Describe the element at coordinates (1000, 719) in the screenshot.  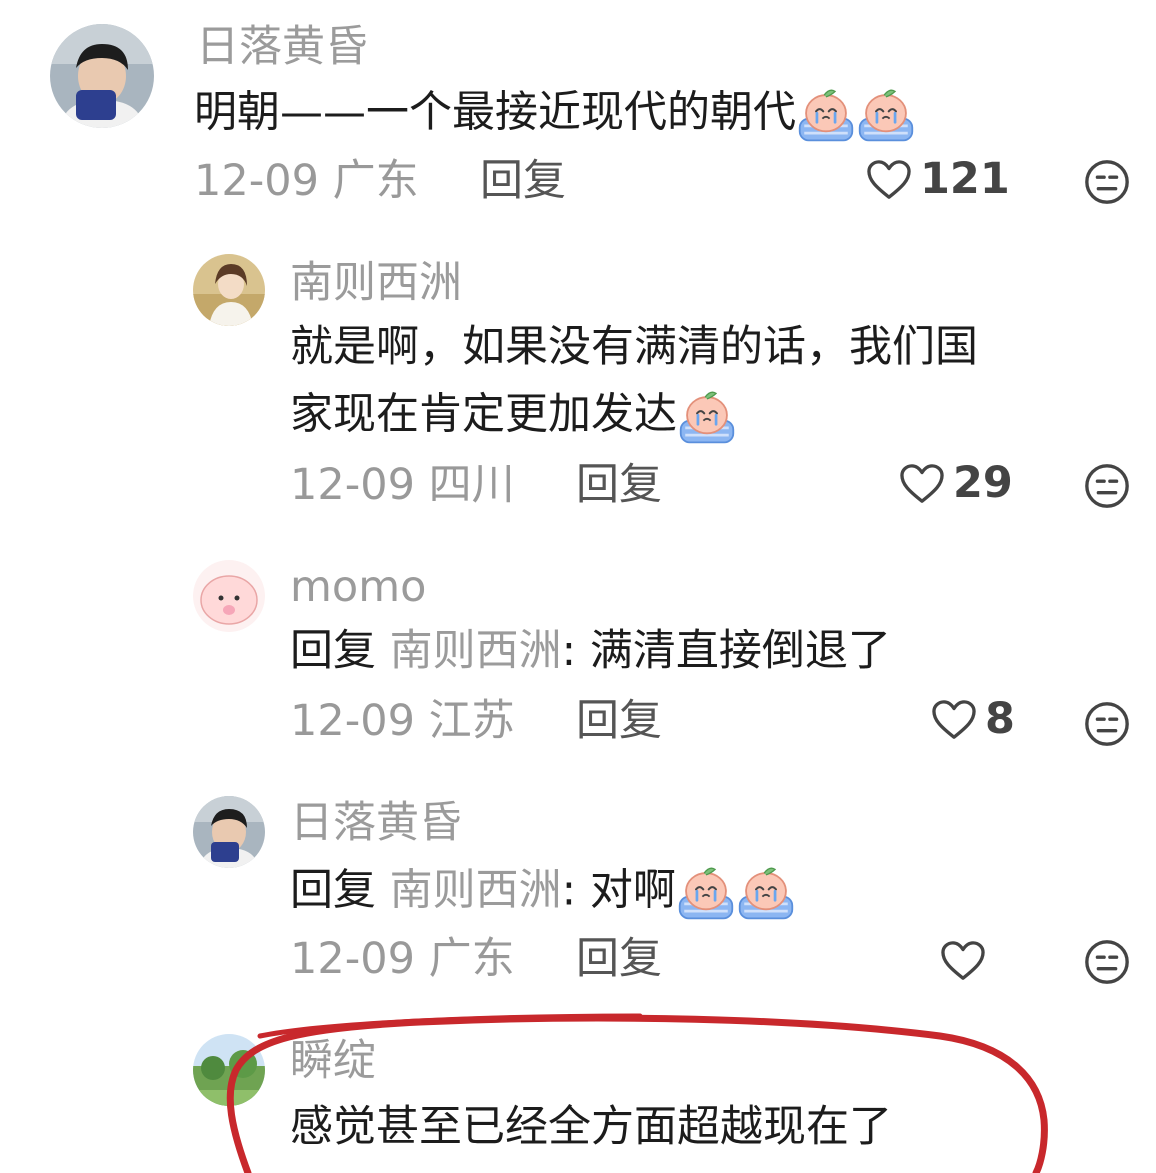
I see `like-count: 8` at that location.